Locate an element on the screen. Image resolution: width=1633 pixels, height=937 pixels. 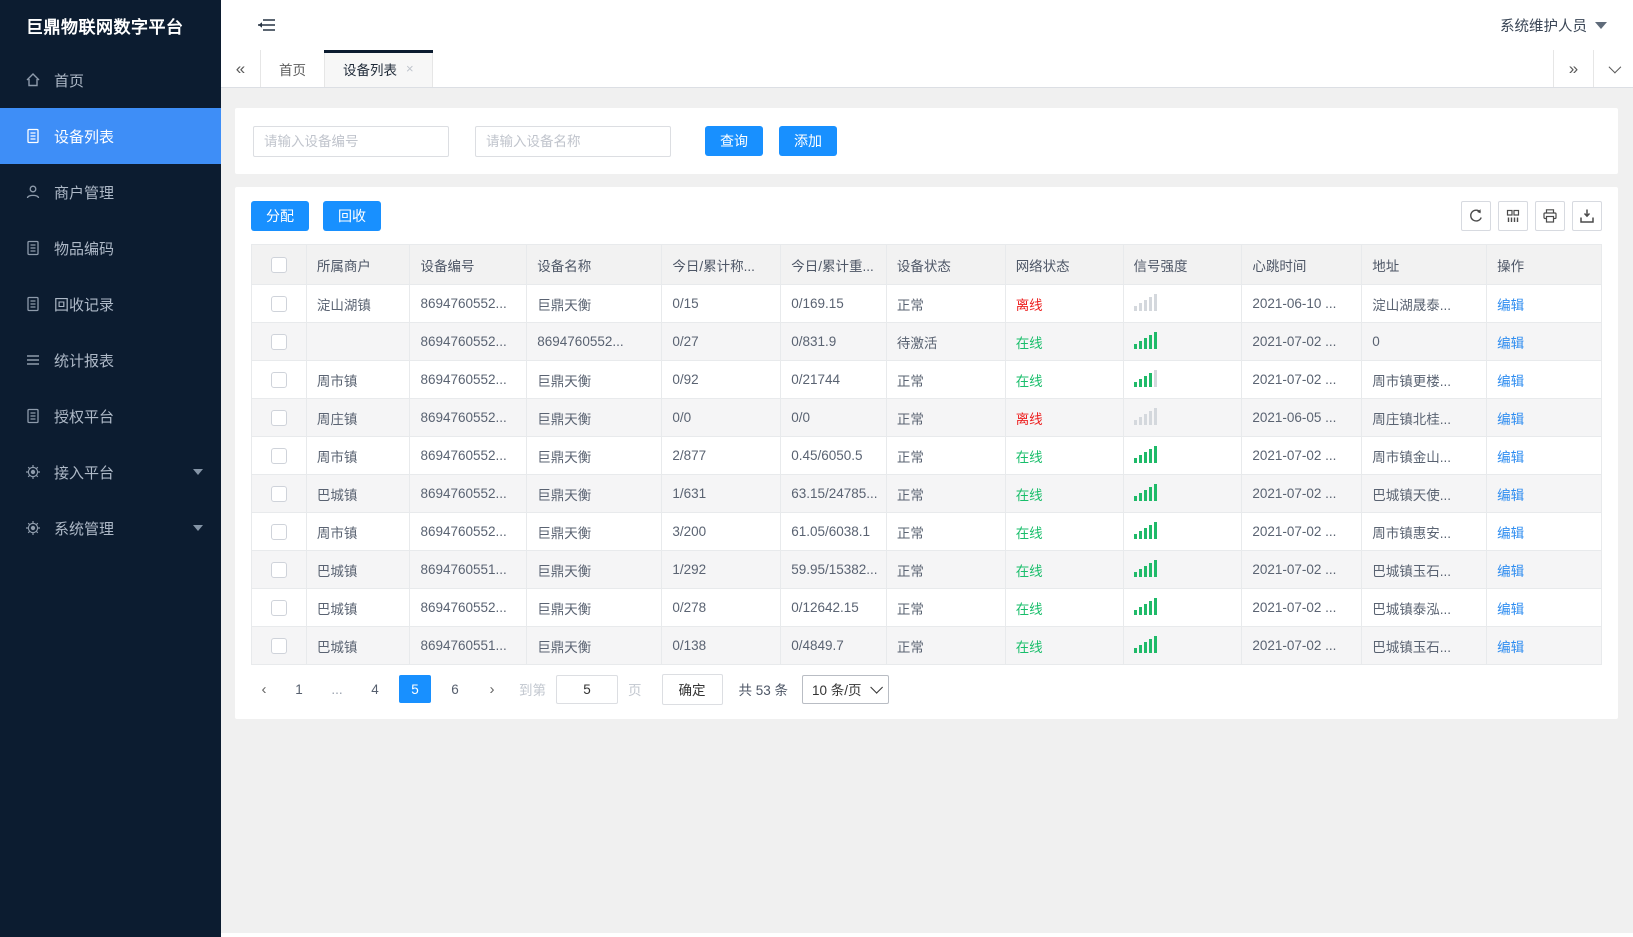
page-button-6: 6 is located at coordinates (455, 689).